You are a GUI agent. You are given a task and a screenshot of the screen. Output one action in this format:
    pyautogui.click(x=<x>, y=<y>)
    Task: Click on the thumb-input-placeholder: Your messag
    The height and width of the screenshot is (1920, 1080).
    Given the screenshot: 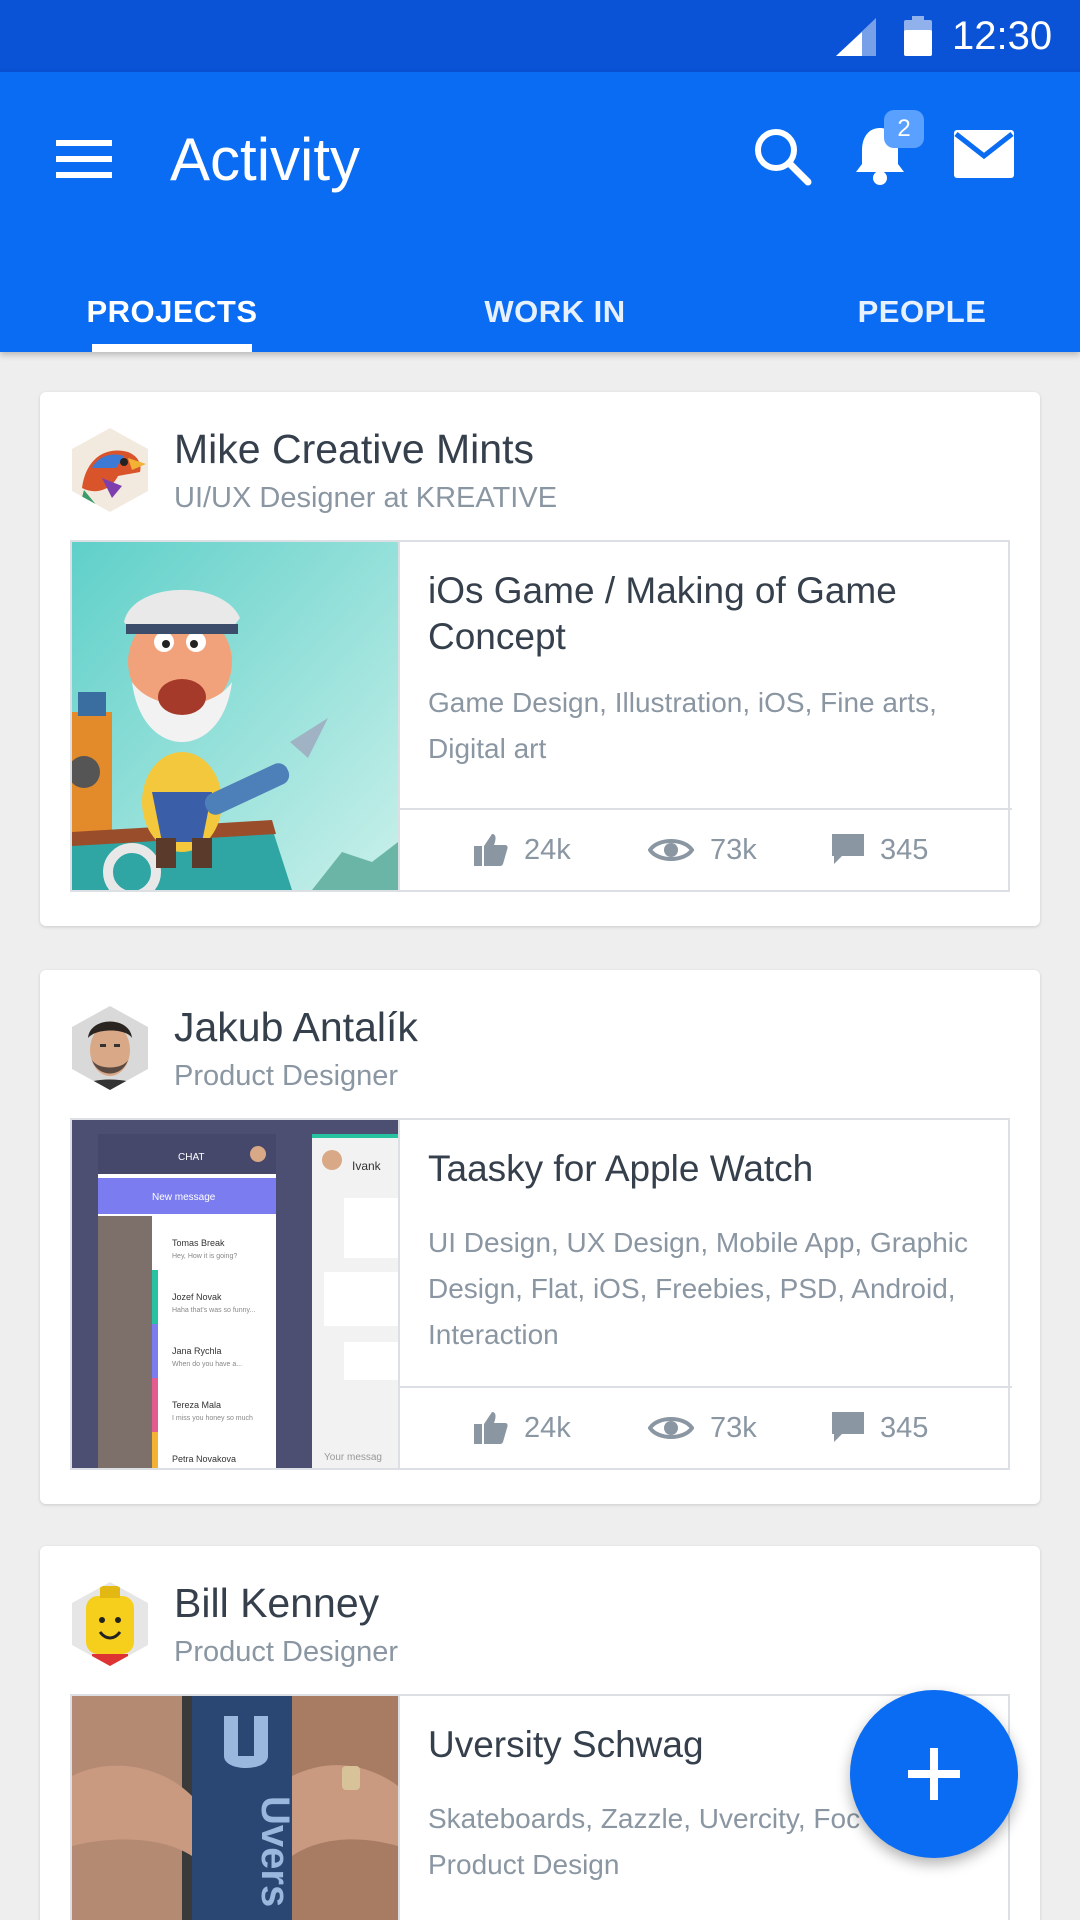 What is the action you would take?
    pyautogui.click(x=353, y=1457)
    